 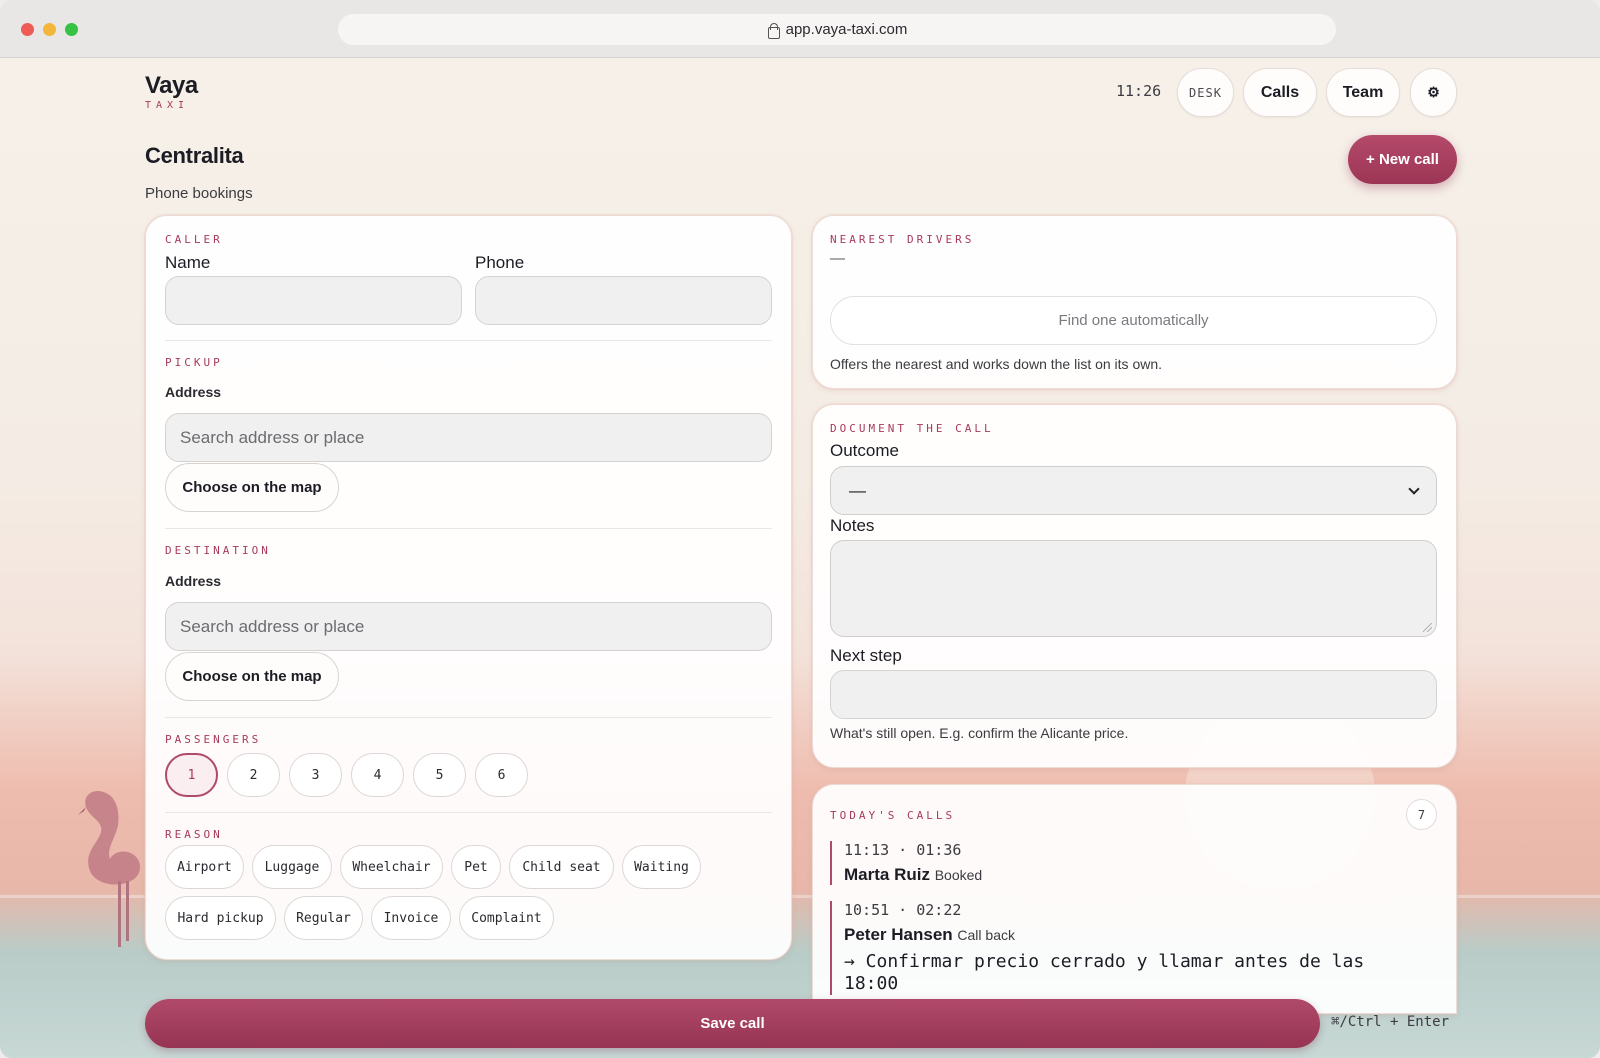 I want to click on pickup-address-label: Address, so click(x=193, y=392).